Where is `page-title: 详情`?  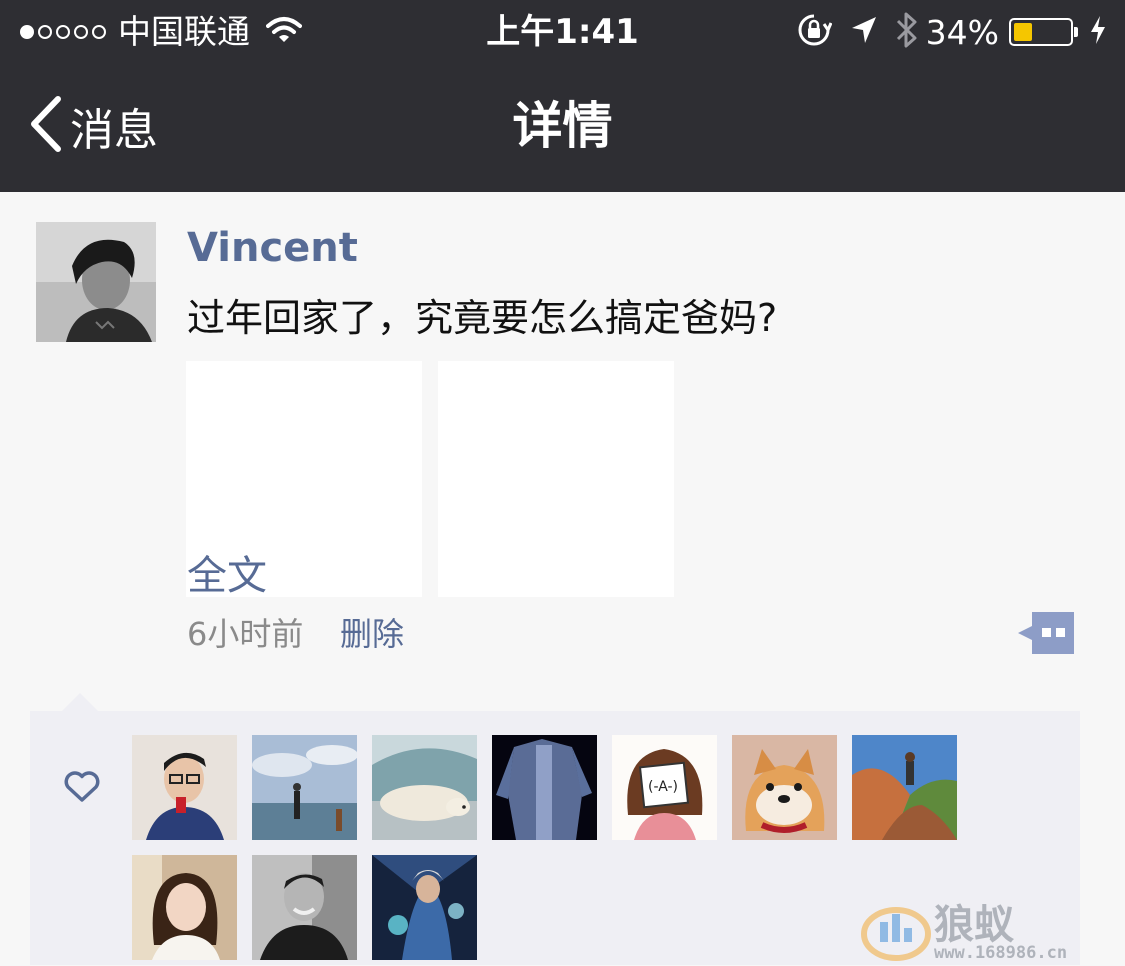 page-title: 详情 is located at coordinates (562, 126).